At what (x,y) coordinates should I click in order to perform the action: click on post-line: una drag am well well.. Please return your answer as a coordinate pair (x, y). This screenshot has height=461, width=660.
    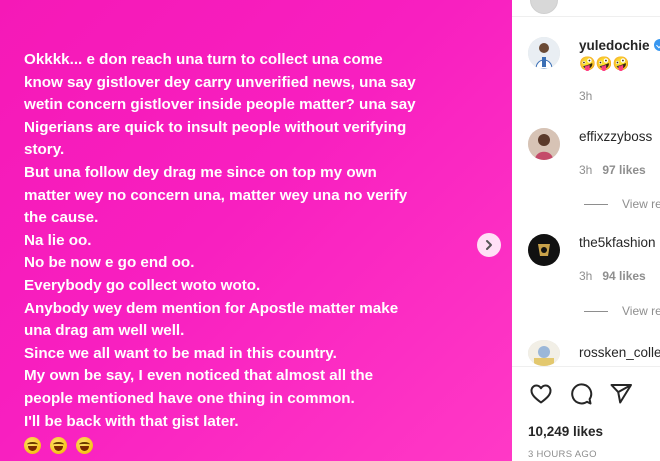
    Looking at the image, I should click on (104, 331).